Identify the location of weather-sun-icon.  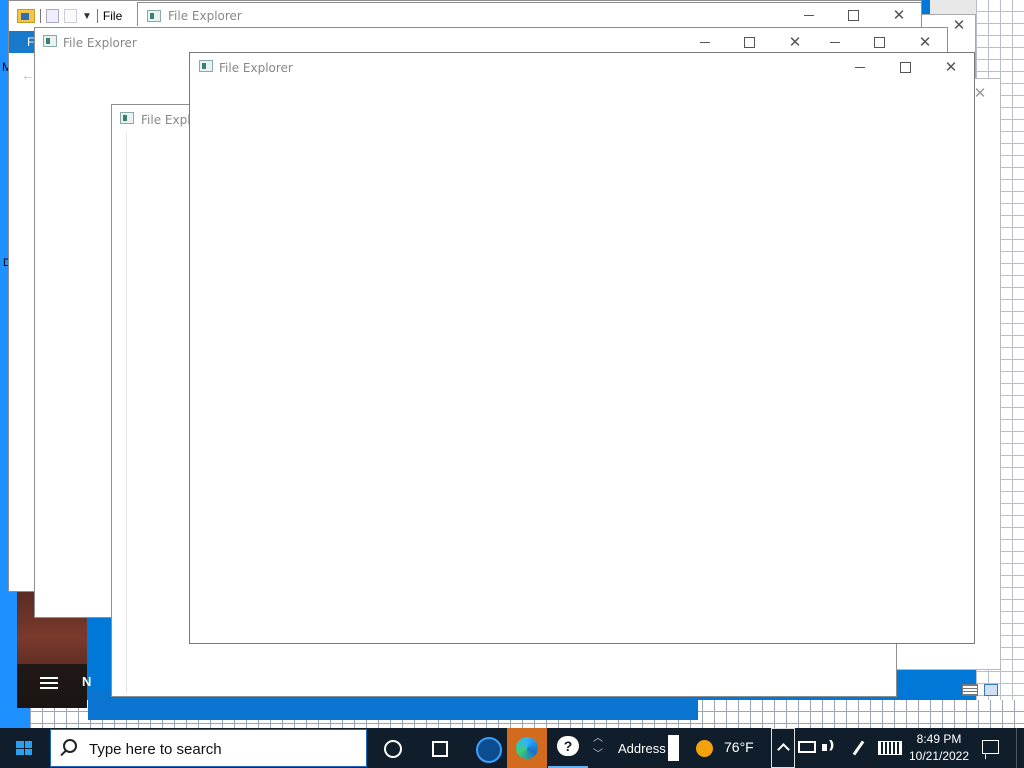
(704, 748).